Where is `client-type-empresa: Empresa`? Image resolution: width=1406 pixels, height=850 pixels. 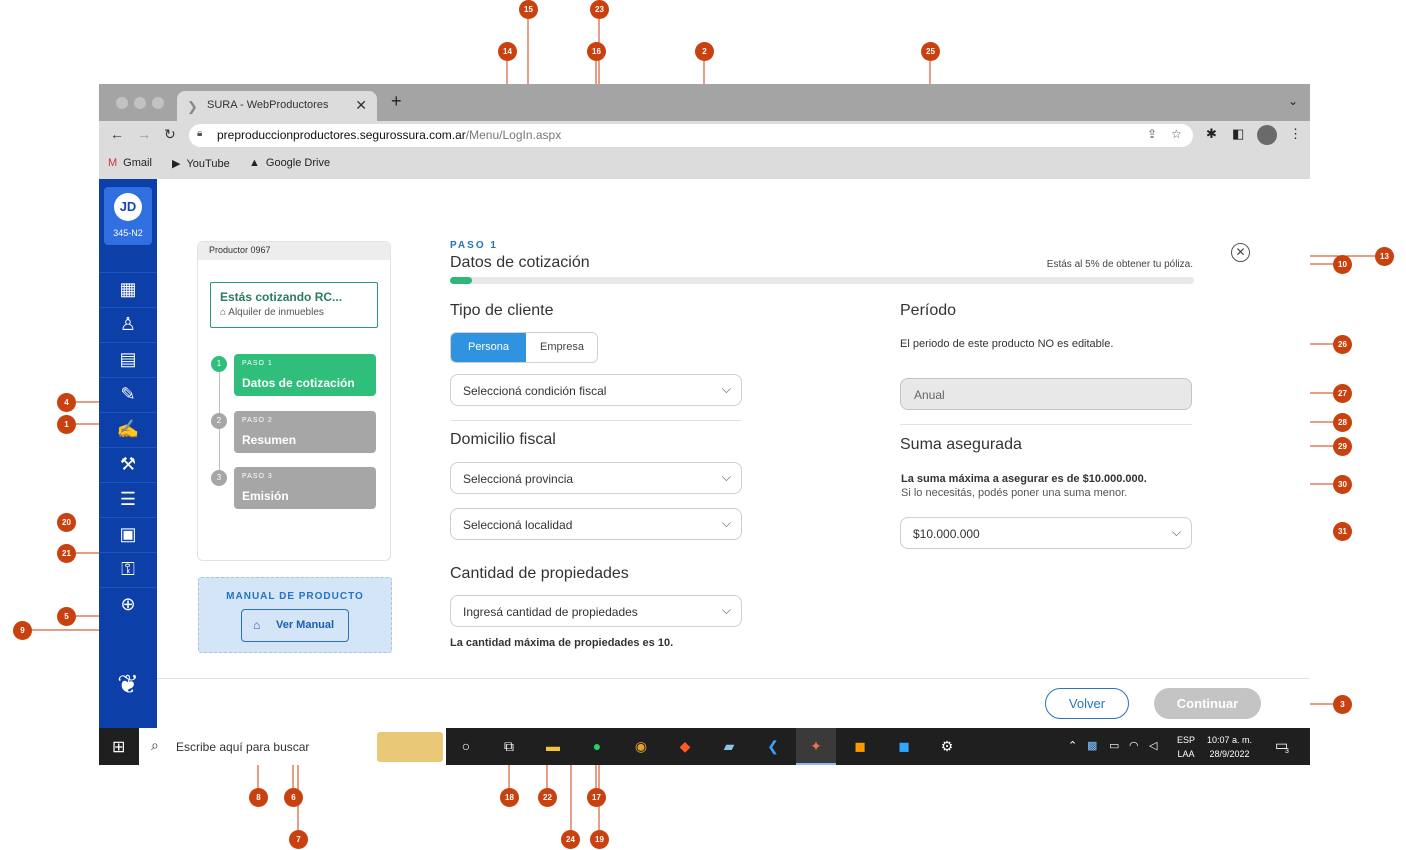
client-type-empresa: Empresa is located at coordinates (561, 347).